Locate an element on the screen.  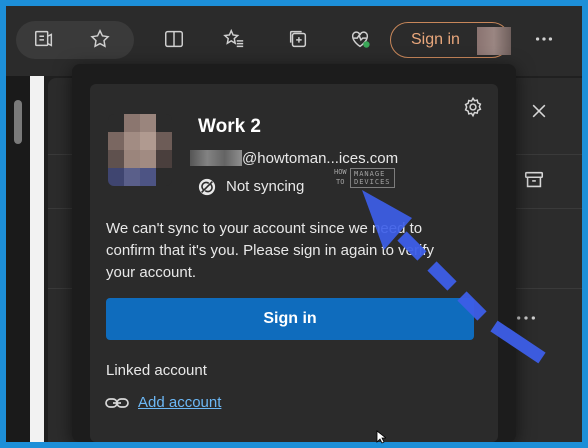
watermark-logo: HOW TO MANAGE DEVICES is located at coordinates (368, 179).